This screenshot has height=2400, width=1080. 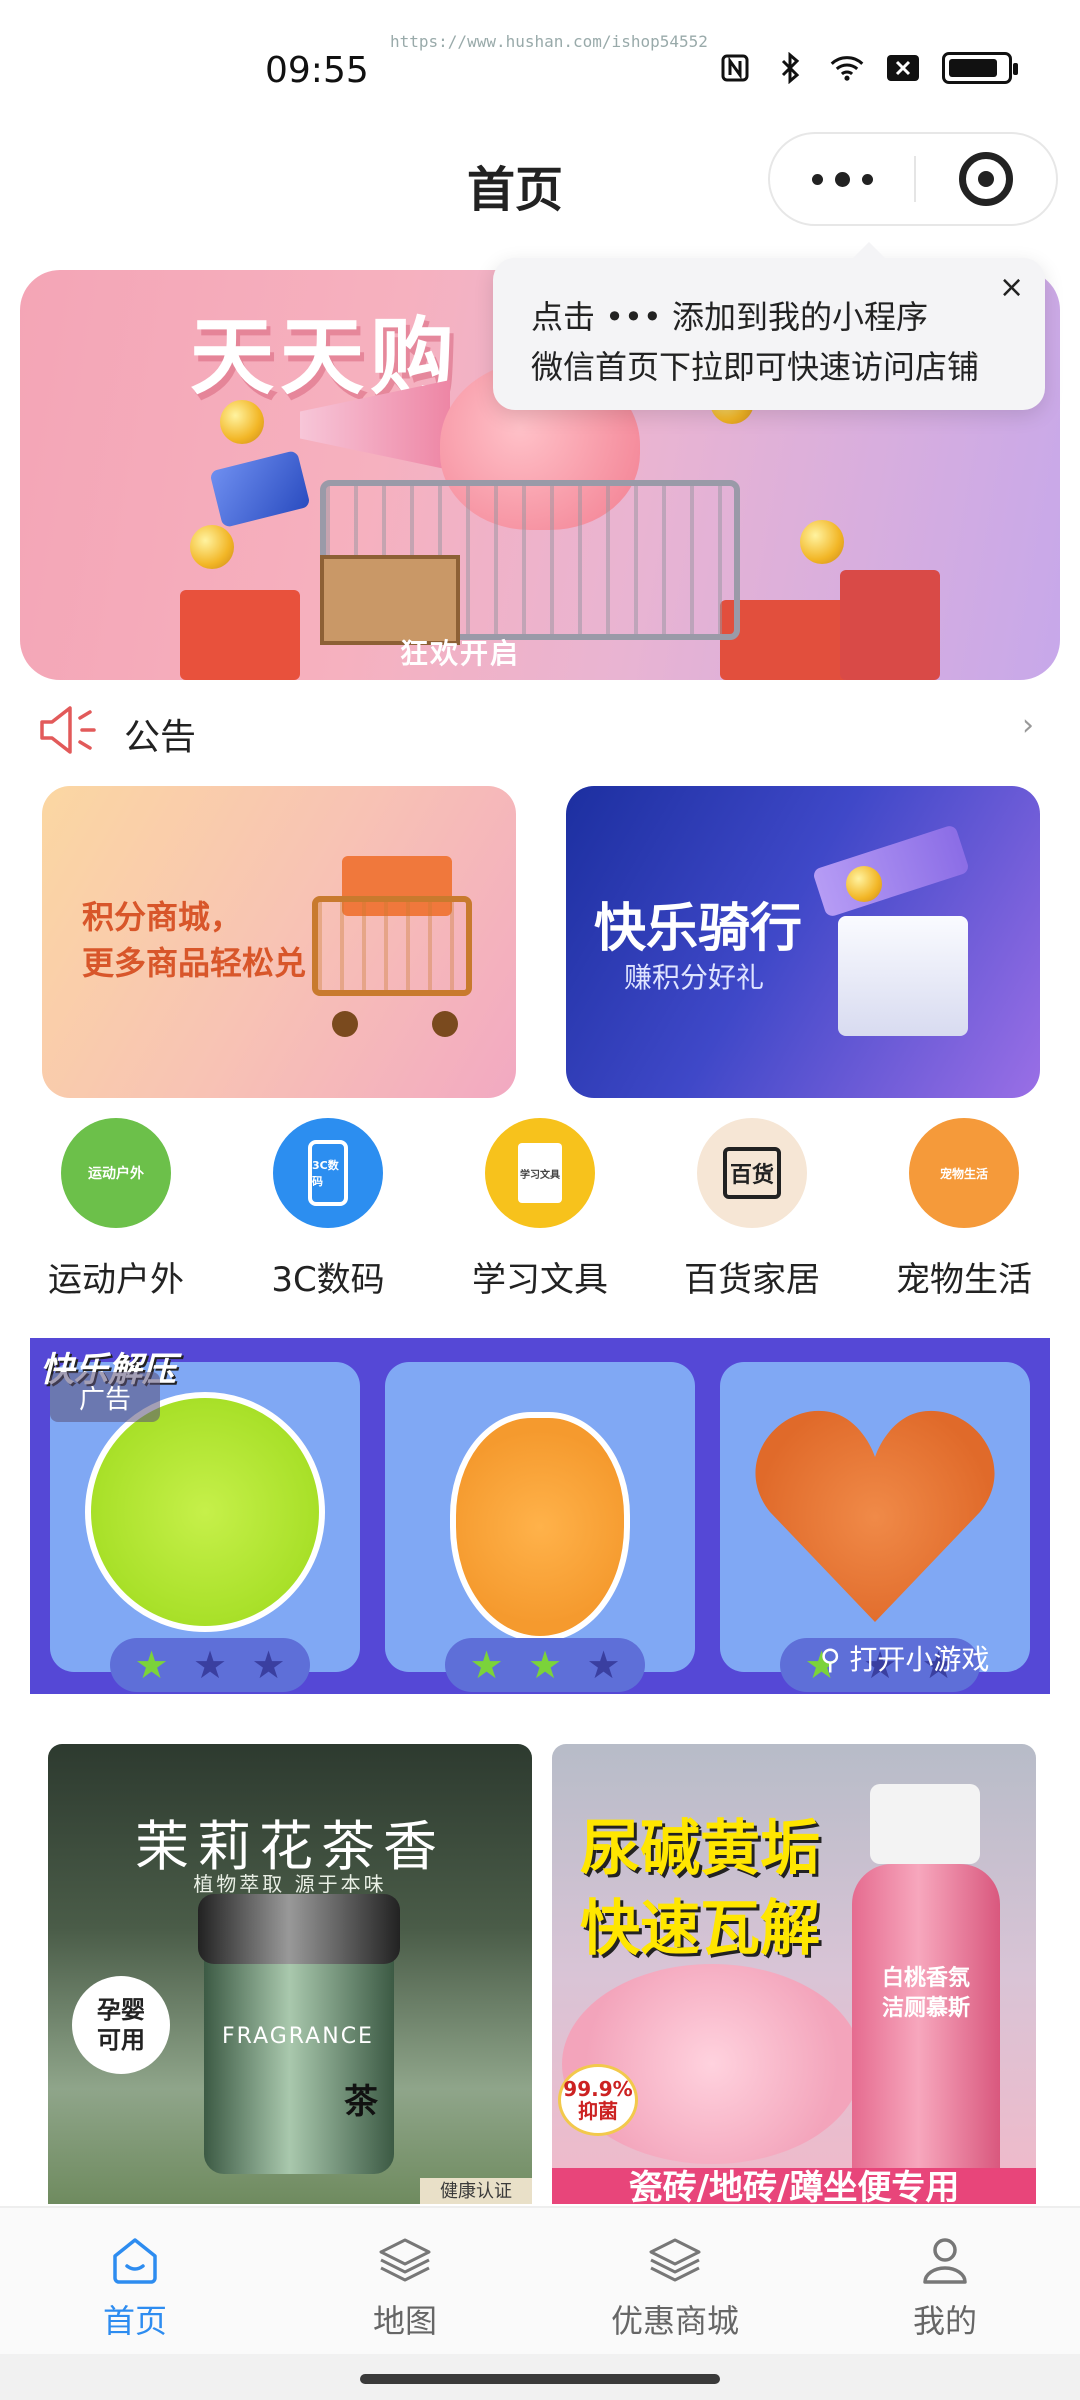 I want to click on game-ad-banner: ★ ★ ★ ★ ★ ★ ★ ★ ★ 快乐解压 广告 ⚲ 打开小游戏, so click(x=540, y=1516).